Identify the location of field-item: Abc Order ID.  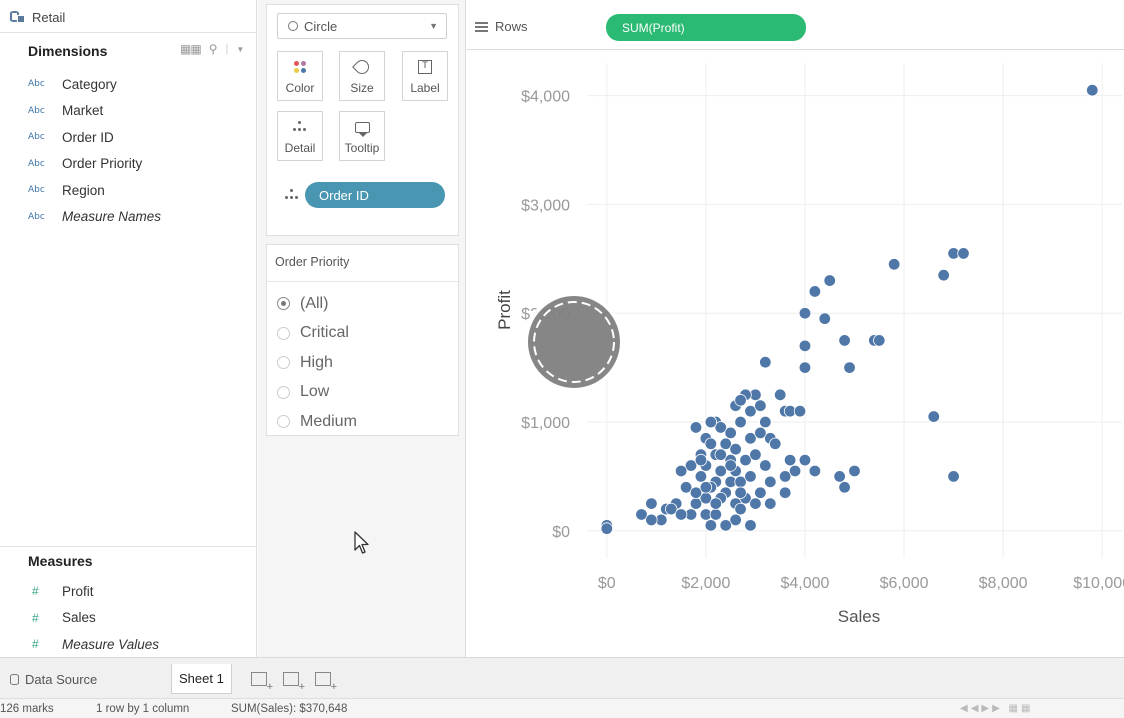
(94, 137).